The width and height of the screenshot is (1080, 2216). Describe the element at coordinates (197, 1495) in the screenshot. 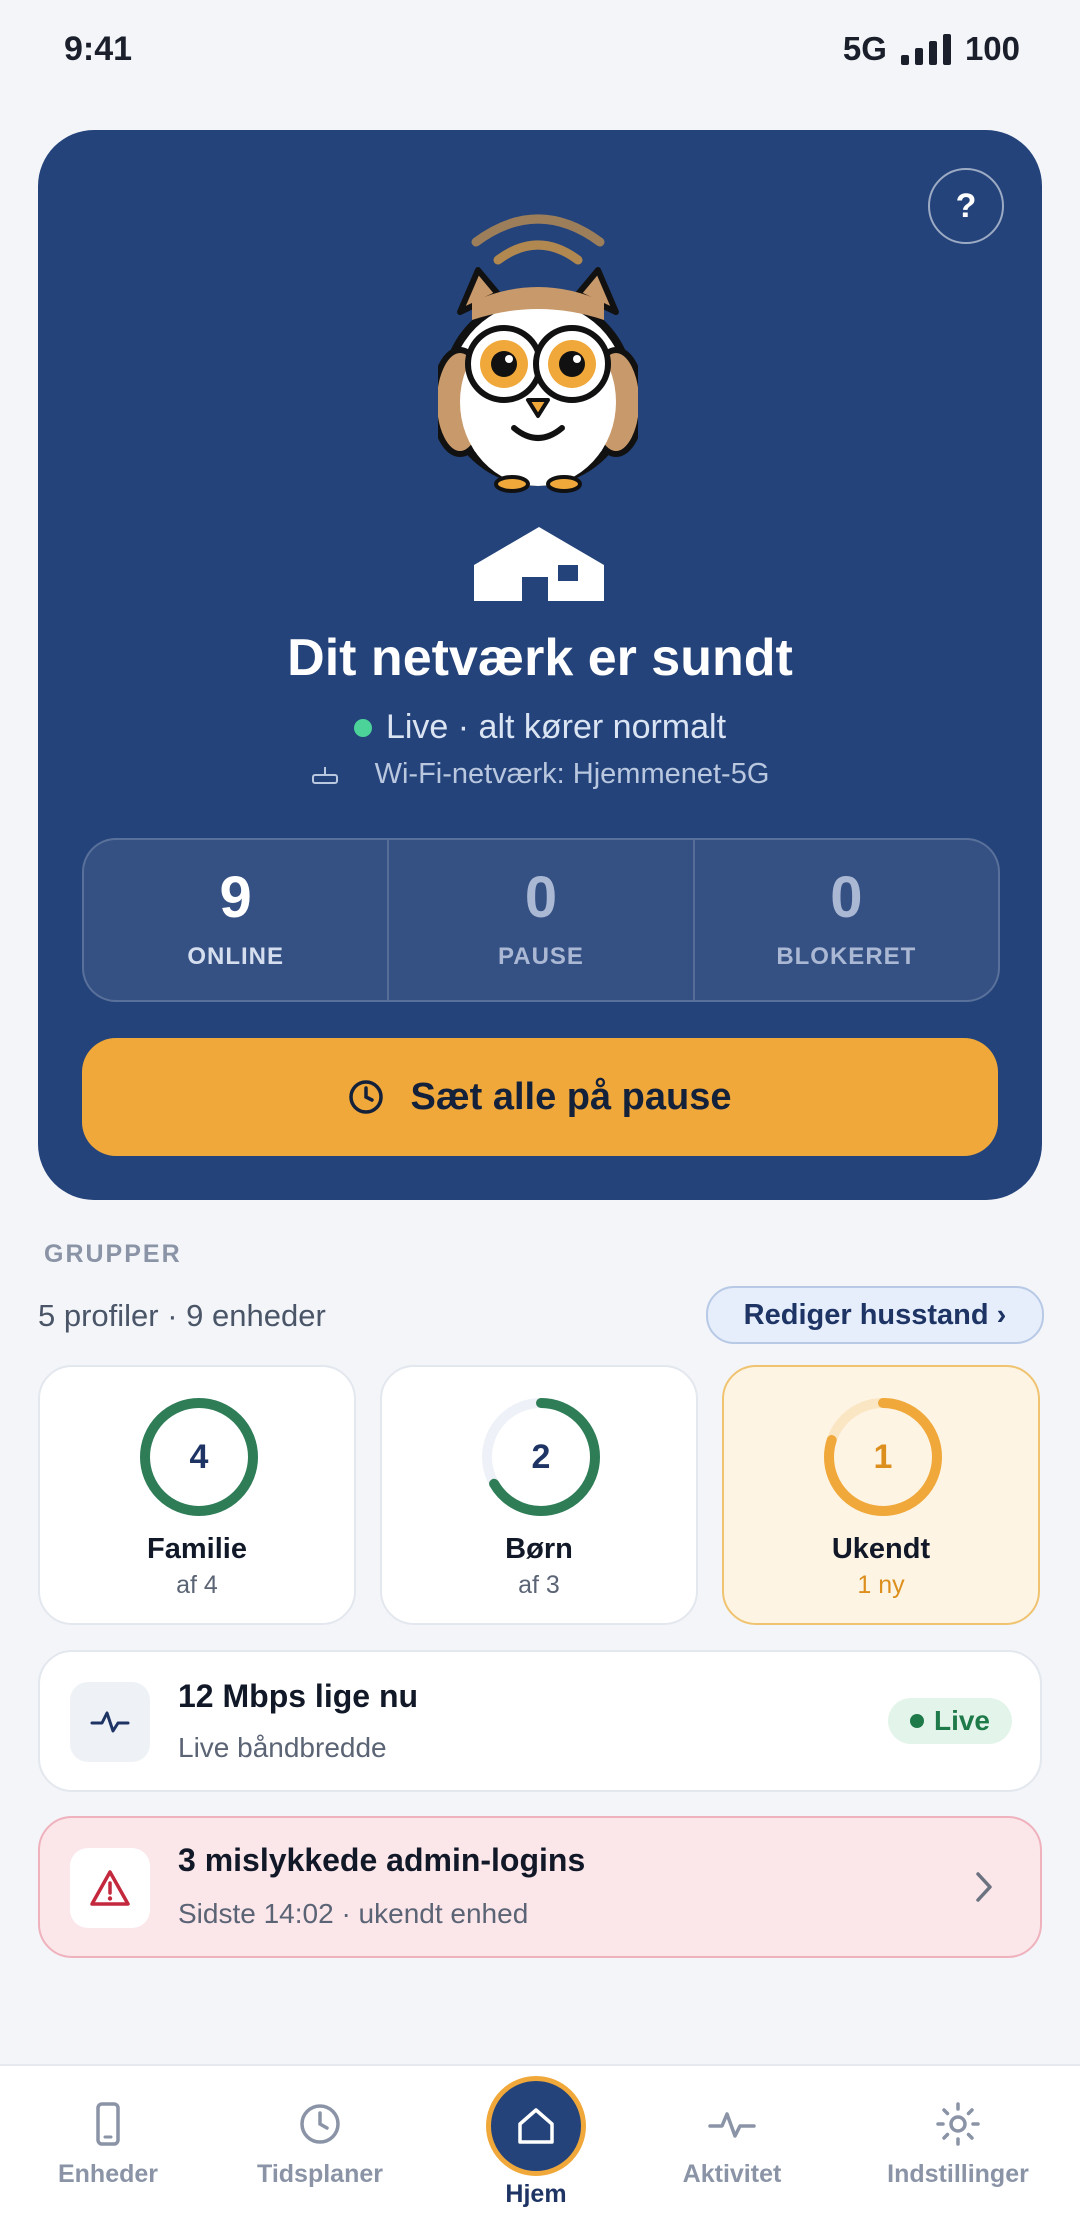

I see `group-card-familie: 4 Familie af 4` at that location.